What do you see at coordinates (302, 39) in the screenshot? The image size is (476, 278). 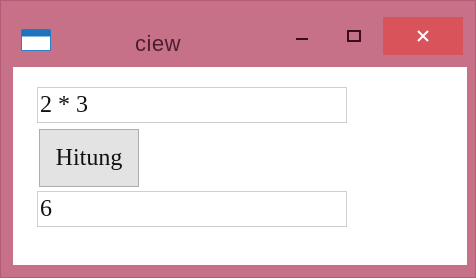 I see `minimize-icon` at bounding box center [302, 39].